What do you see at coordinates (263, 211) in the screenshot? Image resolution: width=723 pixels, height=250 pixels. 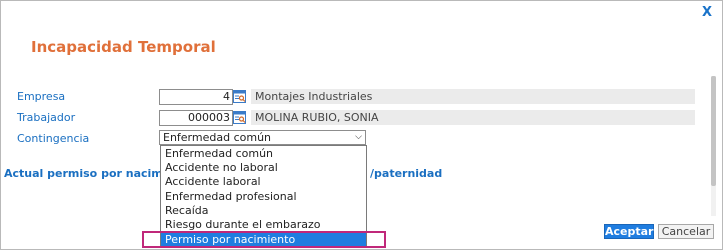 I see `dropdown-option: Recaída` at bounding box center [263, 211].